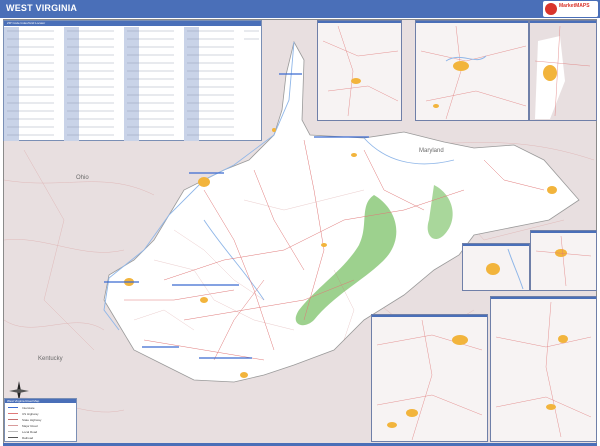  I want to click on legend-interstate: Interstate, so click(38, 408).